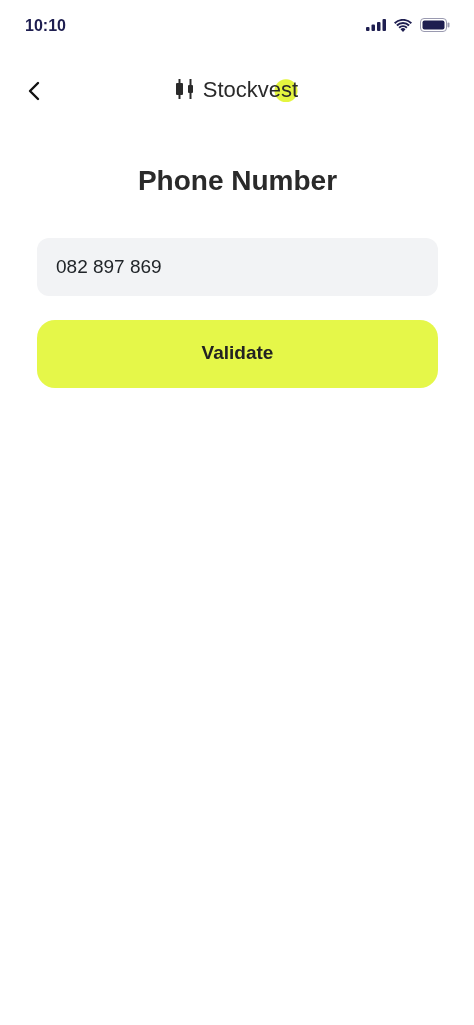 This screenshot has width=474, height=1025. What do you see at coordinates (185, 89) in the screenshot?
I see `candlestick-icon` at bounding box center [185, 89].